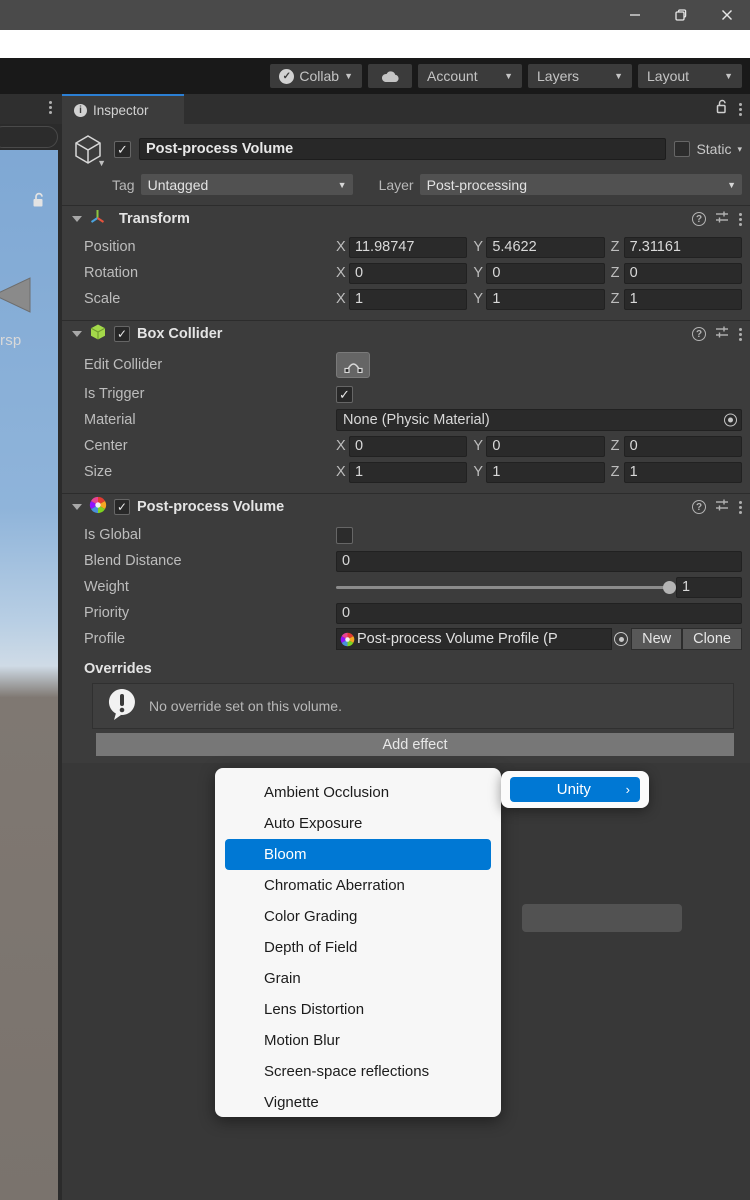 The width and height of the screenshot is (750, 1200). Describe the element at coordinates (122, 334) in the screenshot. I see `box-collider-enabled-checkbox: ✓` at that location.